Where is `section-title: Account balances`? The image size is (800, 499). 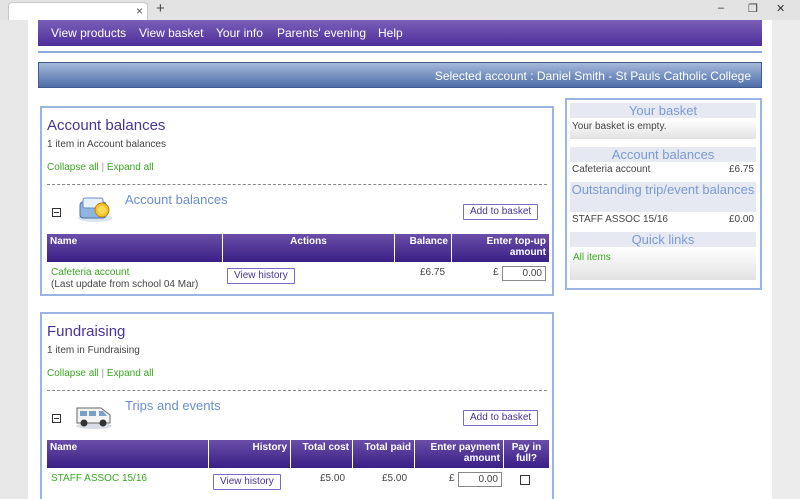 section-title: Account balances is located at coordinates (176, 199).